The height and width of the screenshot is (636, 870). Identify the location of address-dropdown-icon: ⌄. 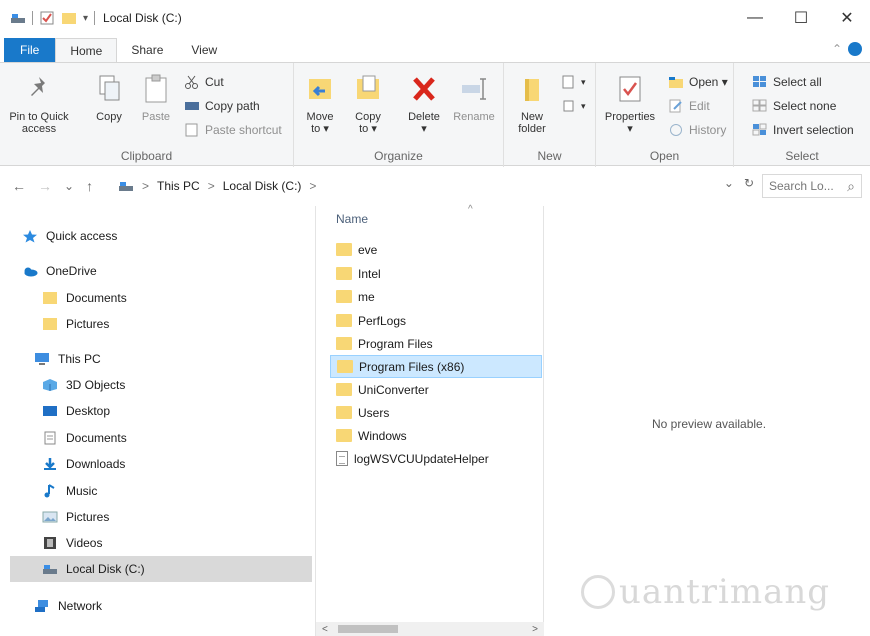
(729, 183).